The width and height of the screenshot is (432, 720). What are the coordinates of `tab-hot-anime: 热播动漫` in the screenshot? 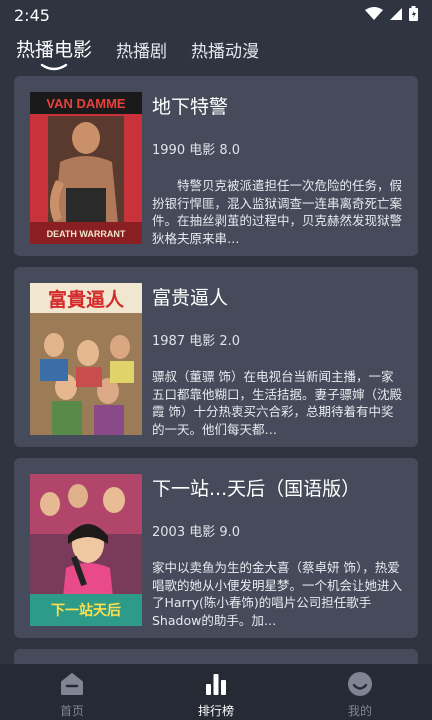 It's located at (225, 46).